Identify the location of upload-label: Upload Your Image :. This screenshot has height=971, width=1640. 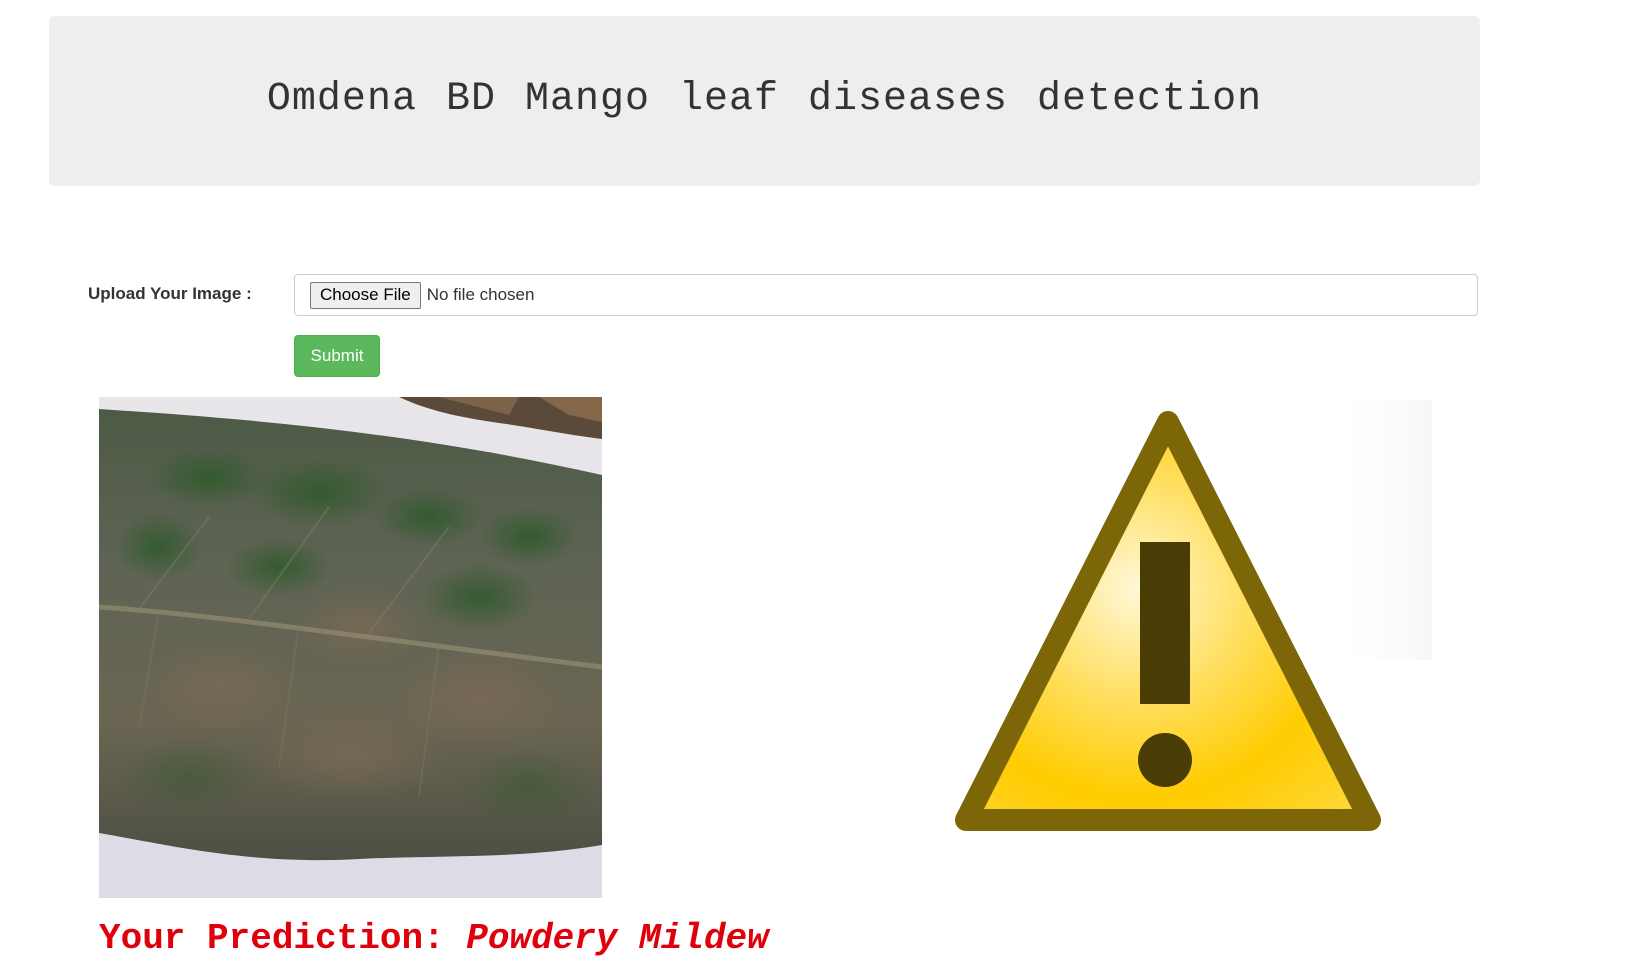
(170, 293).